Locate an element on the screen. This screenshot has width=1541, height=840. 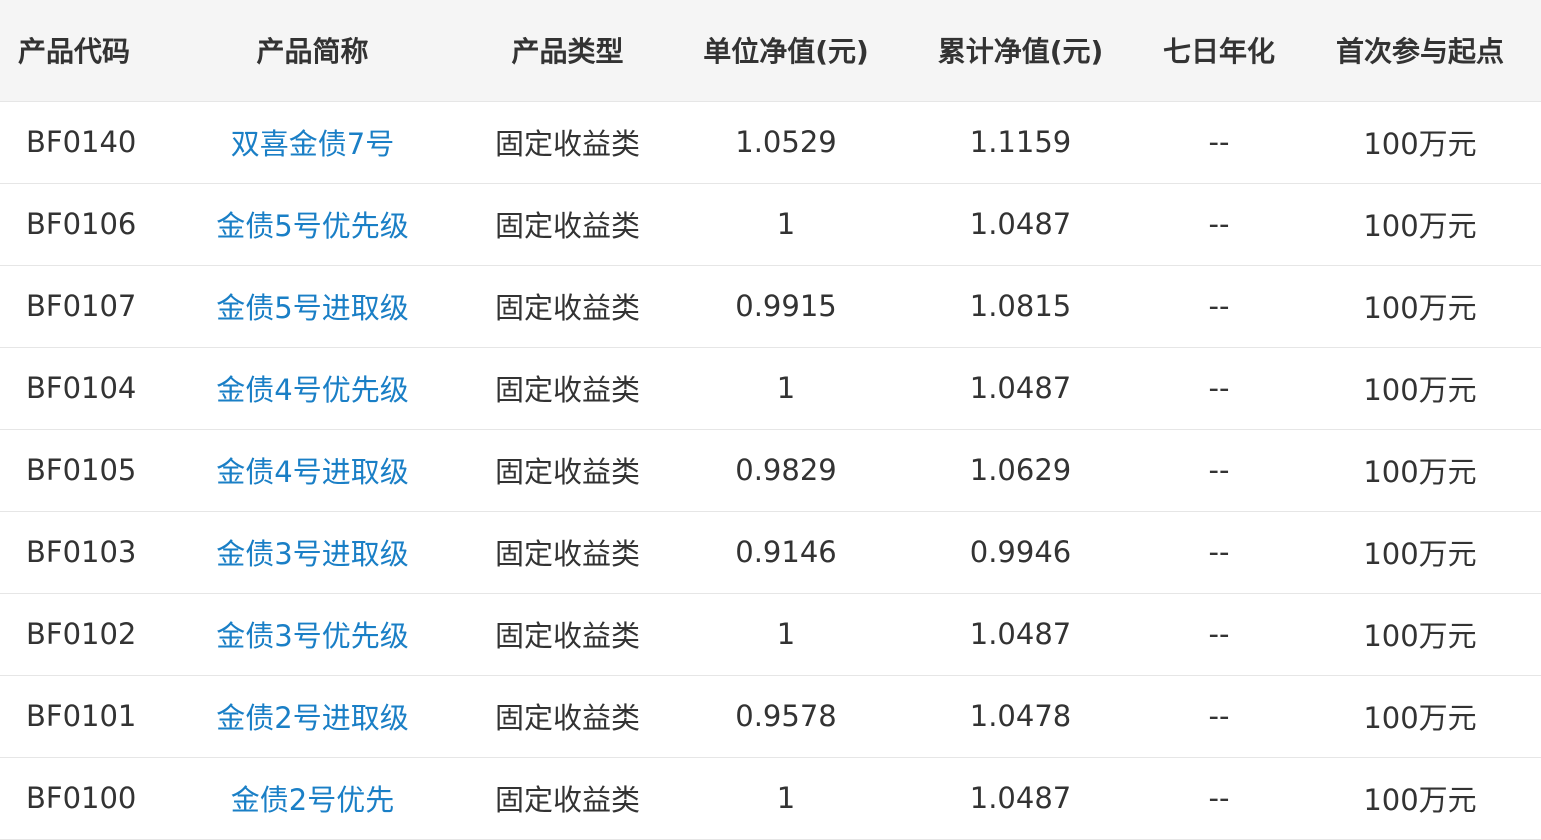
product-name-link: 金债5号进取级 is located at coordinates (312, 308).